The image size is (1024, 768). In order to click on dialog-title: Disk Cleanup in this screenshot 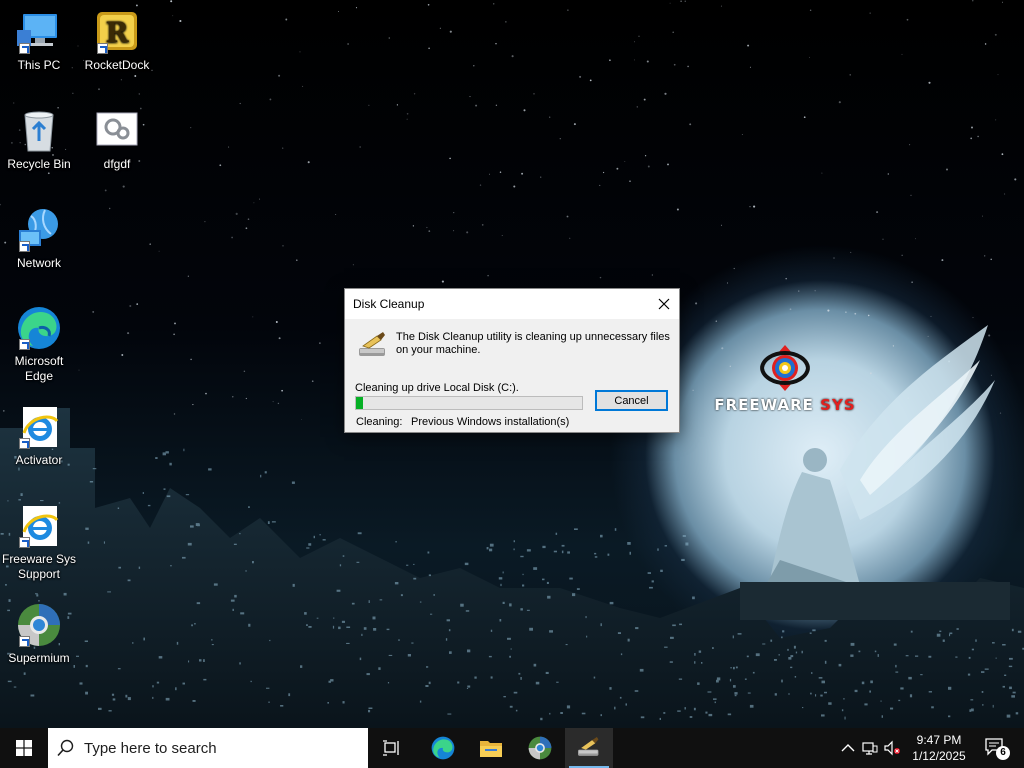, I will do `click(389, 304)`.